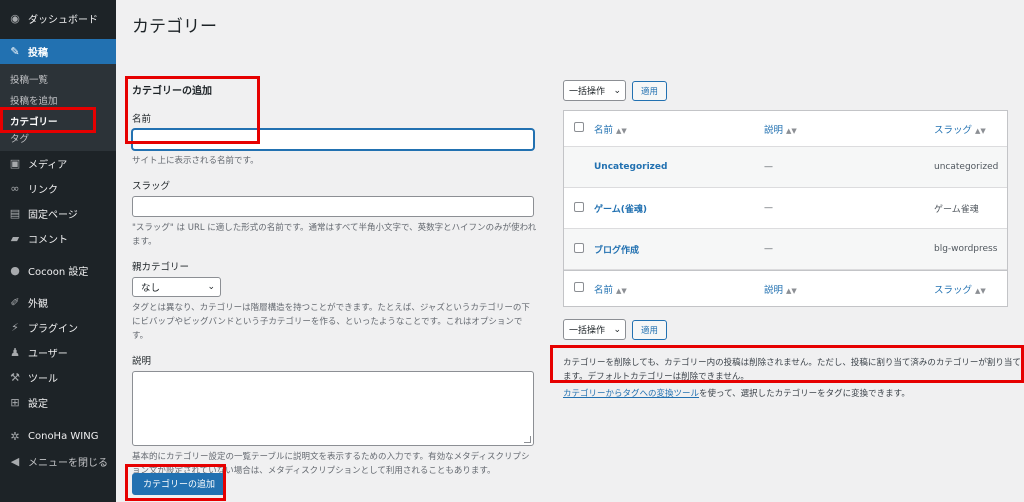 This screenshot has height=502, width=1024. I want to click on wrench-icon: ⚒, so click(15, 377).